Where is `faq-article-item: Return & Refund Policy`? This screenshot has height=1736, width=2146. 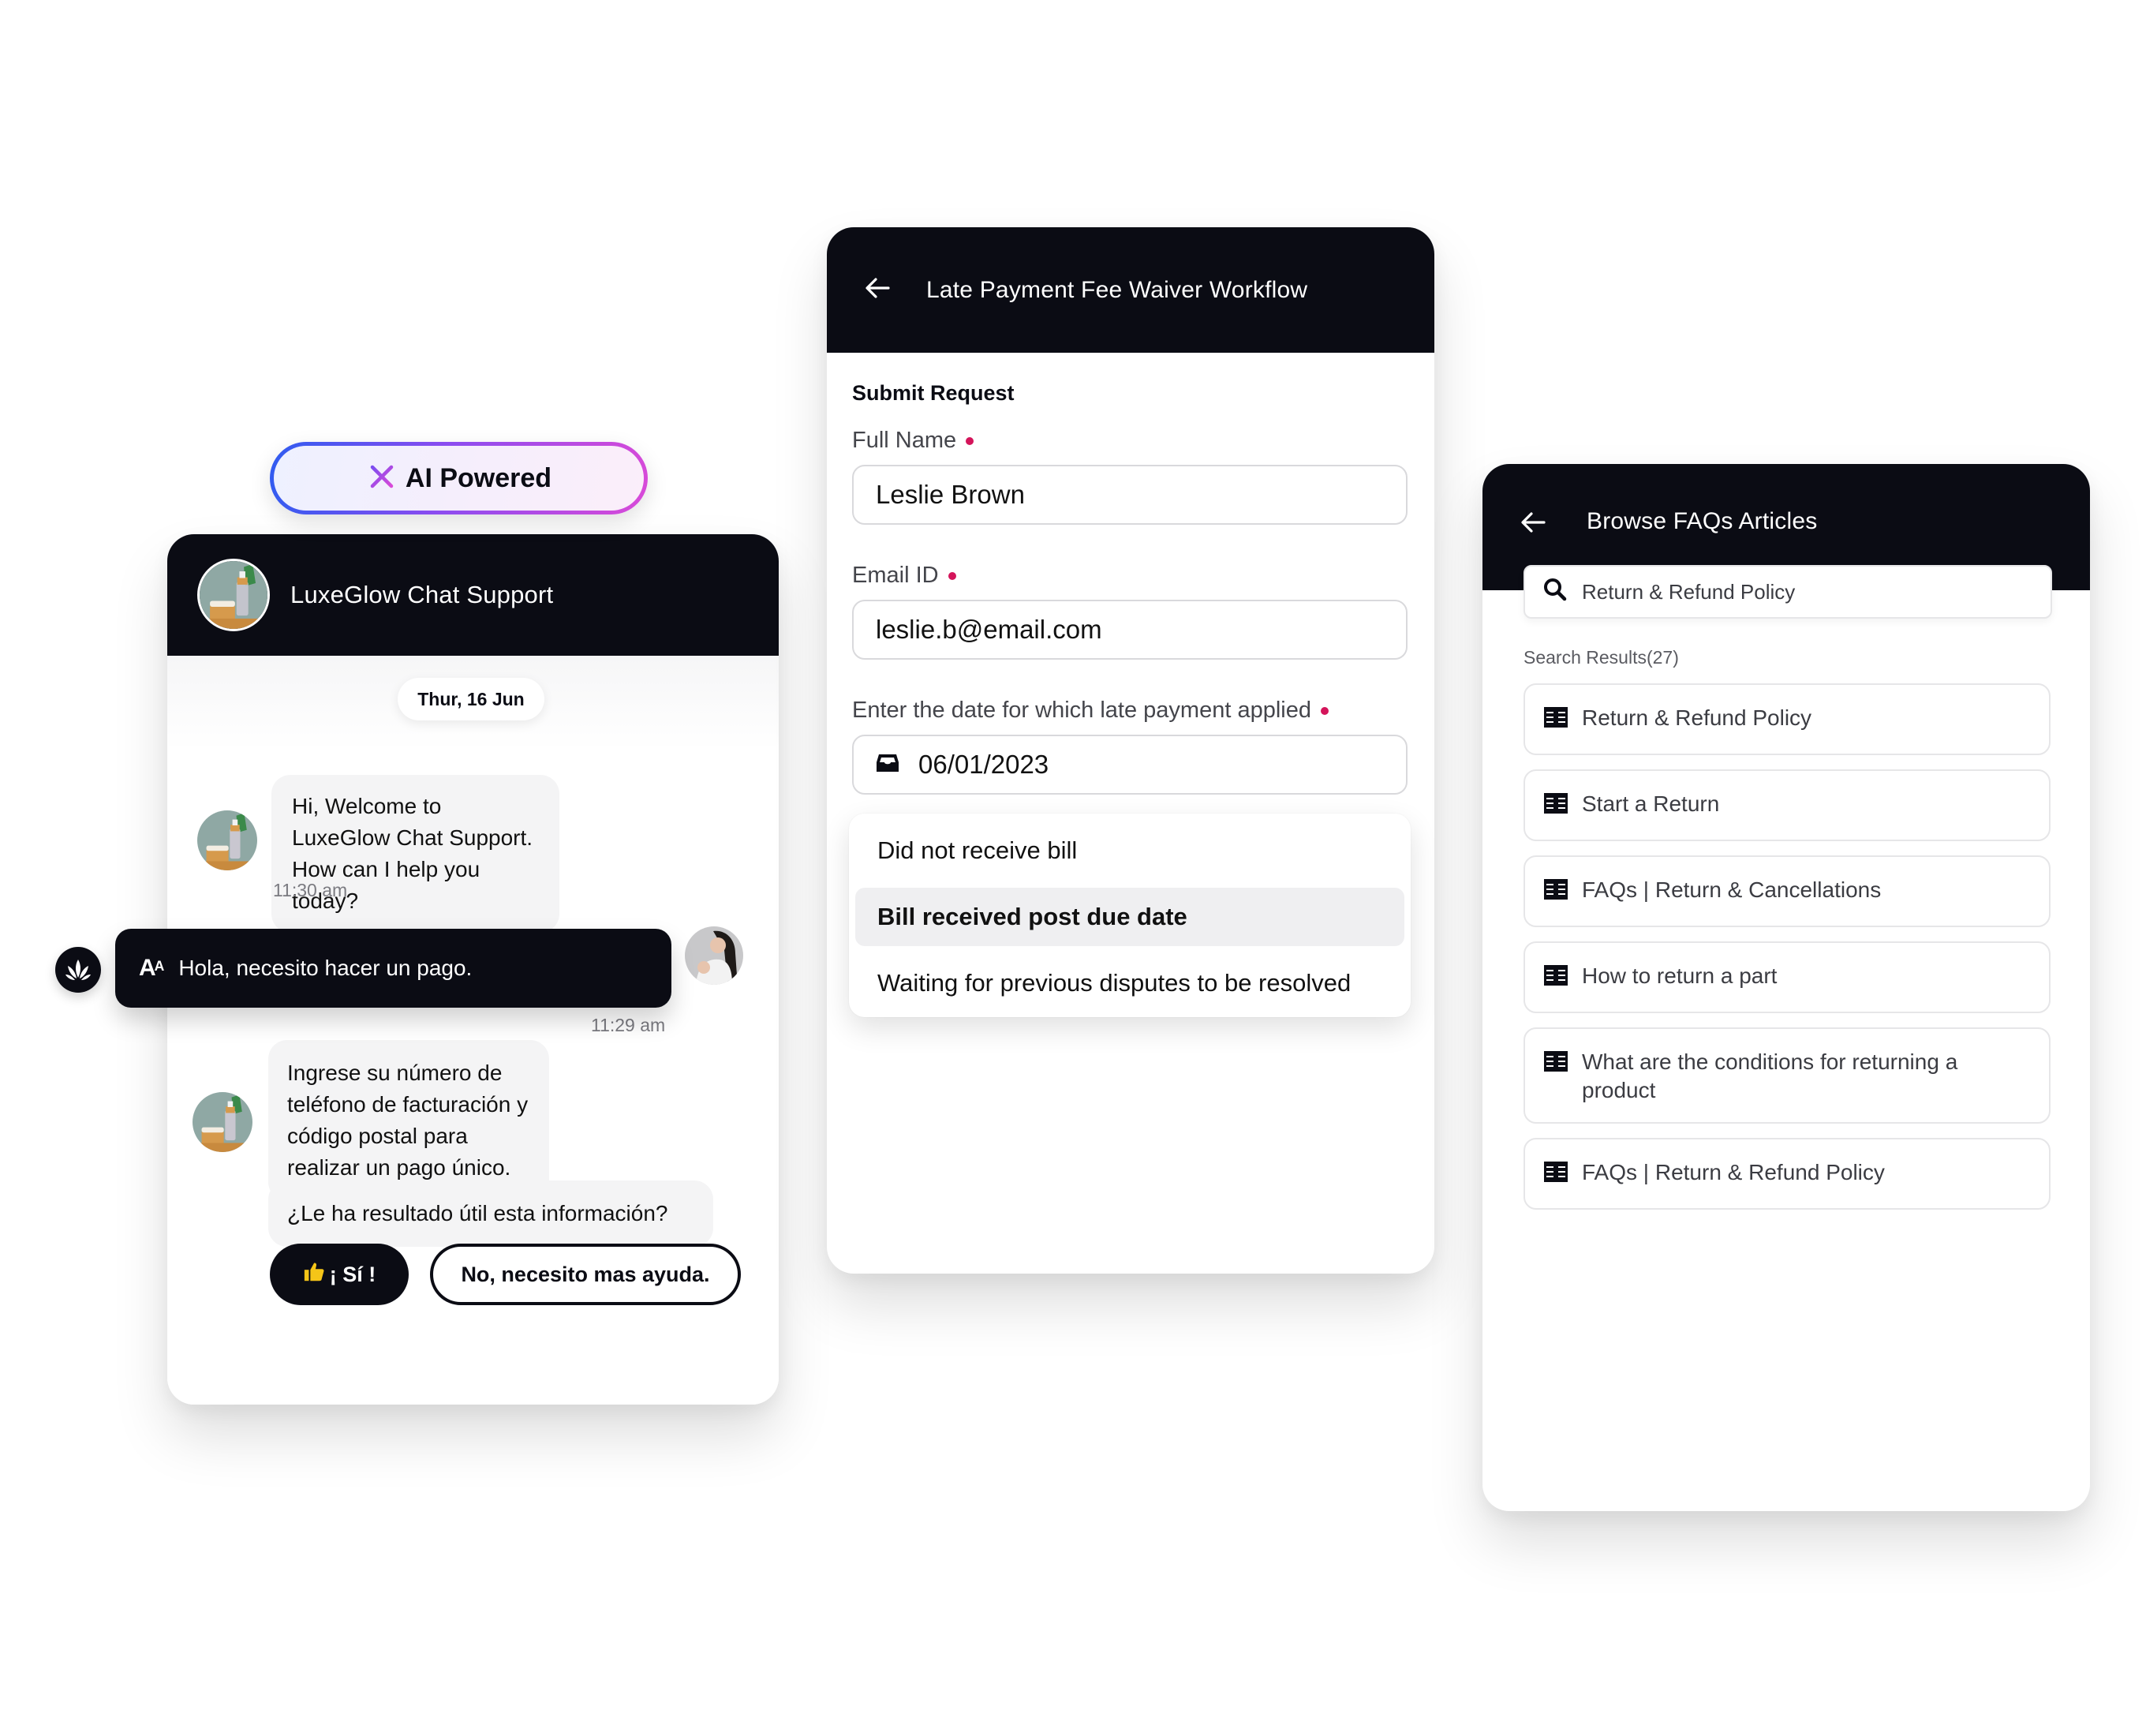 faq-article-item: Return & Refund Policy is located at coordinates (1788, 719).